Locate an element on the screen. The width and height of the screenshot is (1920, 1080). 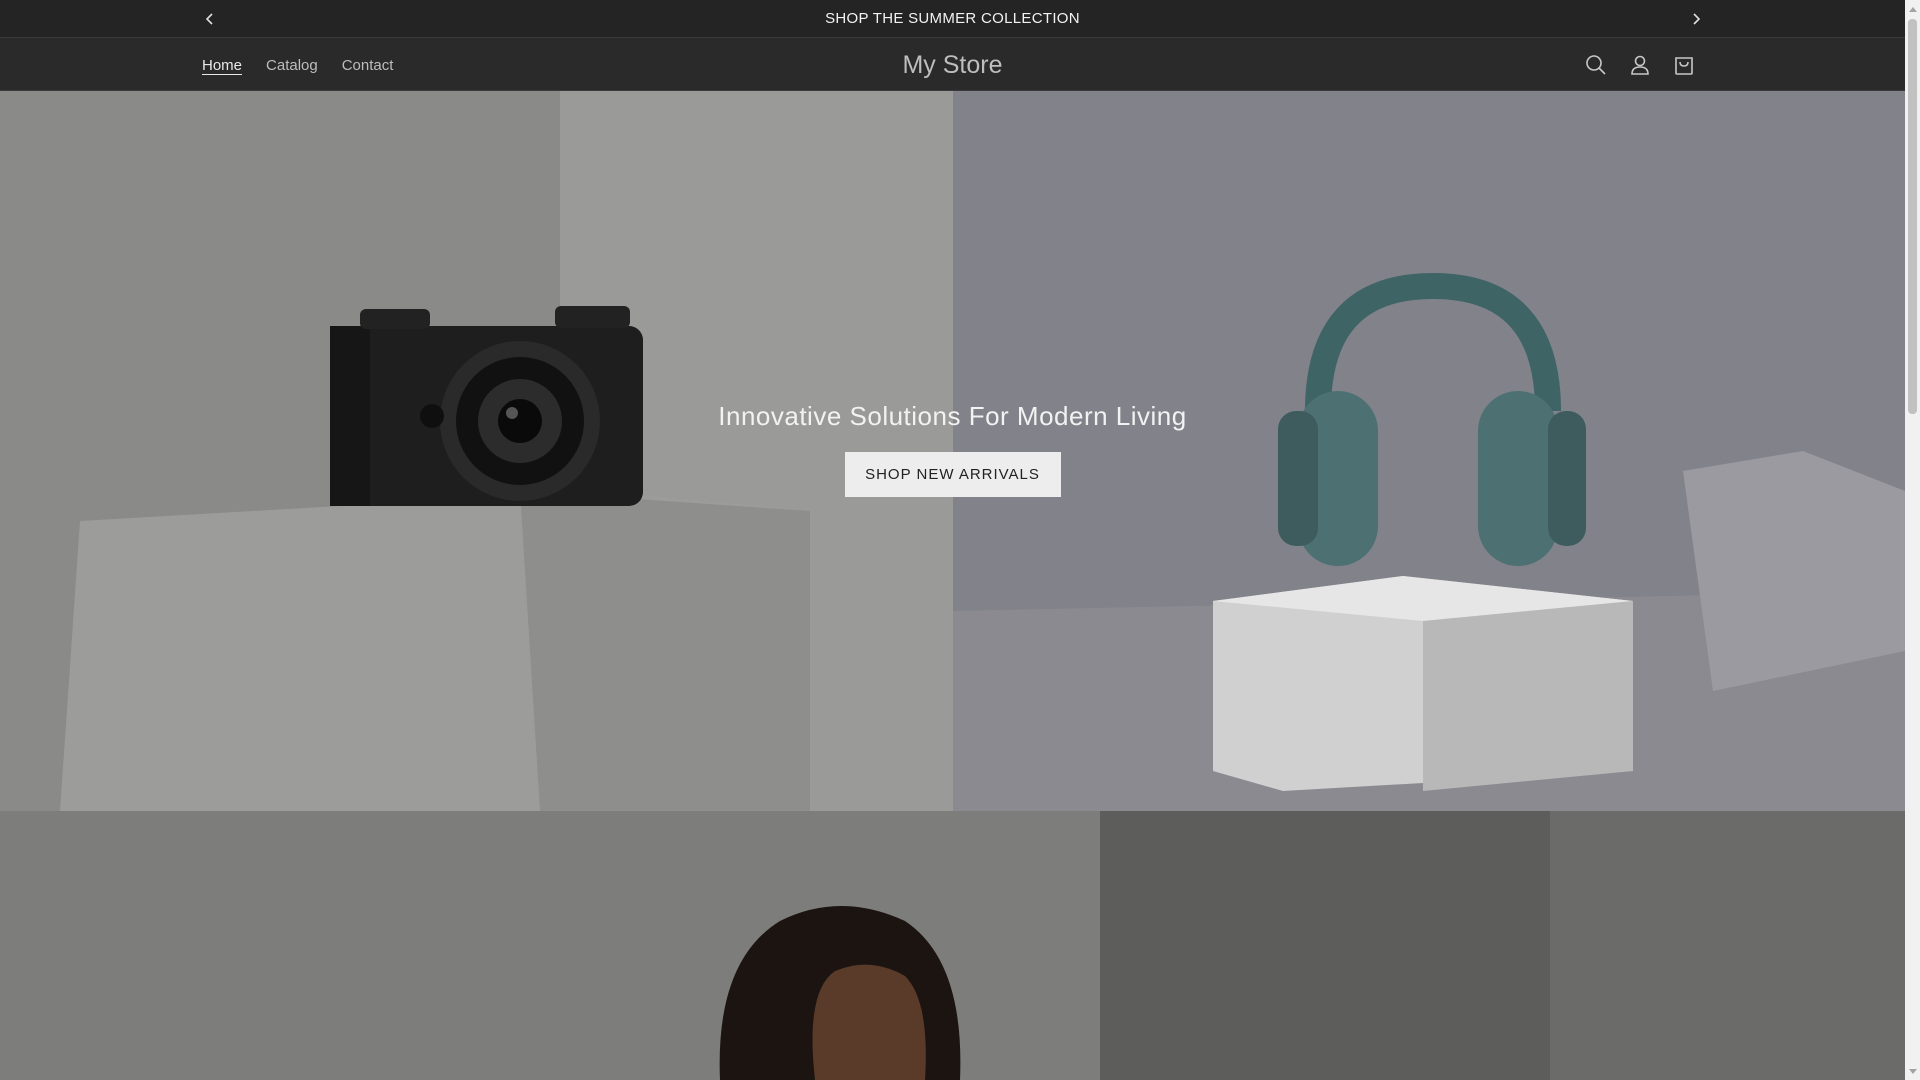
caret-up-icon is located at coordinates (1912, 9).